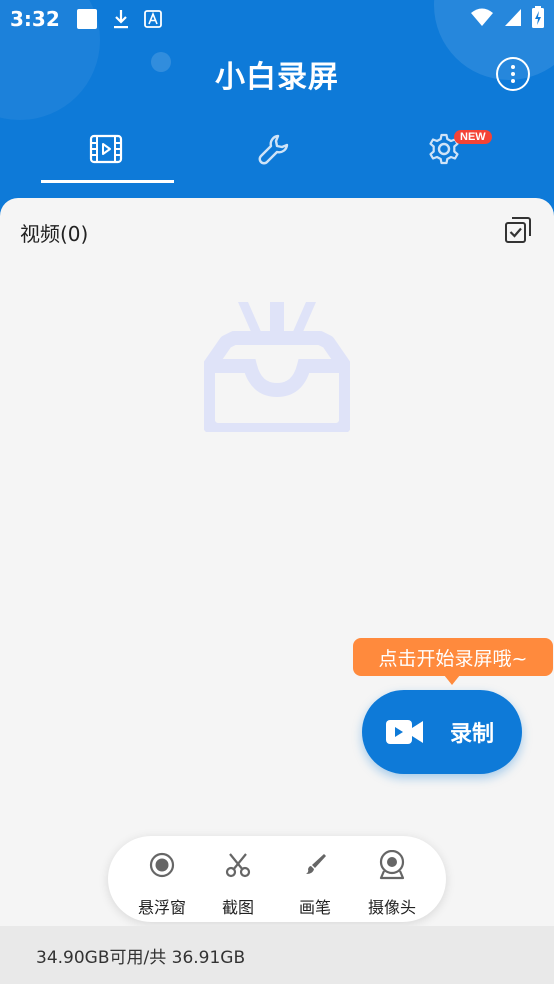  Describe the element at coordinates (107, 181) in the screenshot. I see `tab-indicator` at that location.